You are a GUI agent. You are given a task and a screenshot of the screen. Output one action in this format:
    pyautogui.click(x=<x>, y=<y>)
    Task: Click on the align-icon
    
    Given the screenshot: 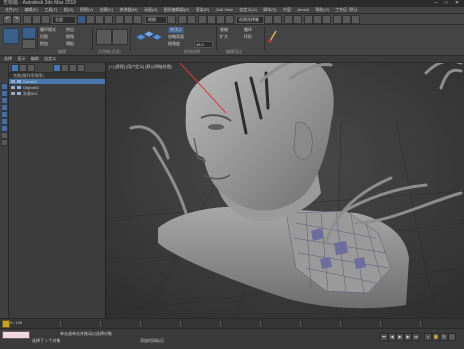 What is the action you would take?
    pyautogui.click(x=277, y=19)
    